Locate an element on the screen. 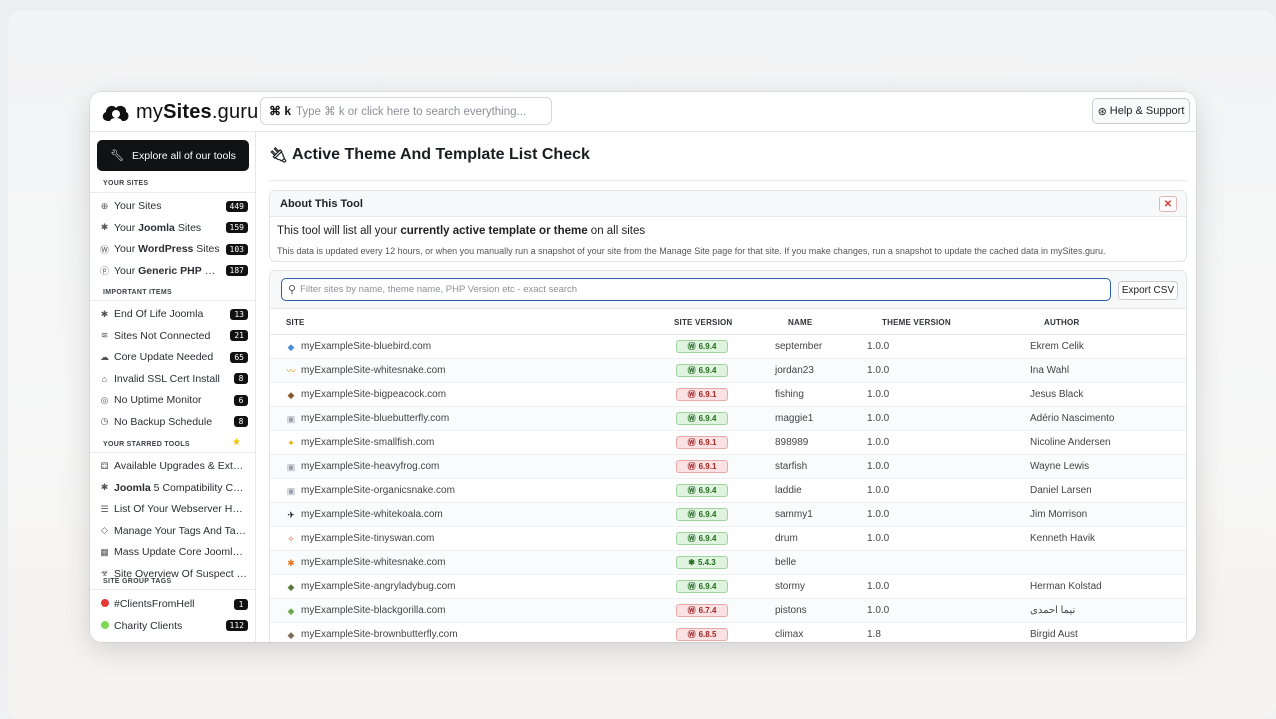 The width and height of the screenshot is (1276, 719). sidebar-item-label: No Backup Schedule is located at coordinates (163, 421).